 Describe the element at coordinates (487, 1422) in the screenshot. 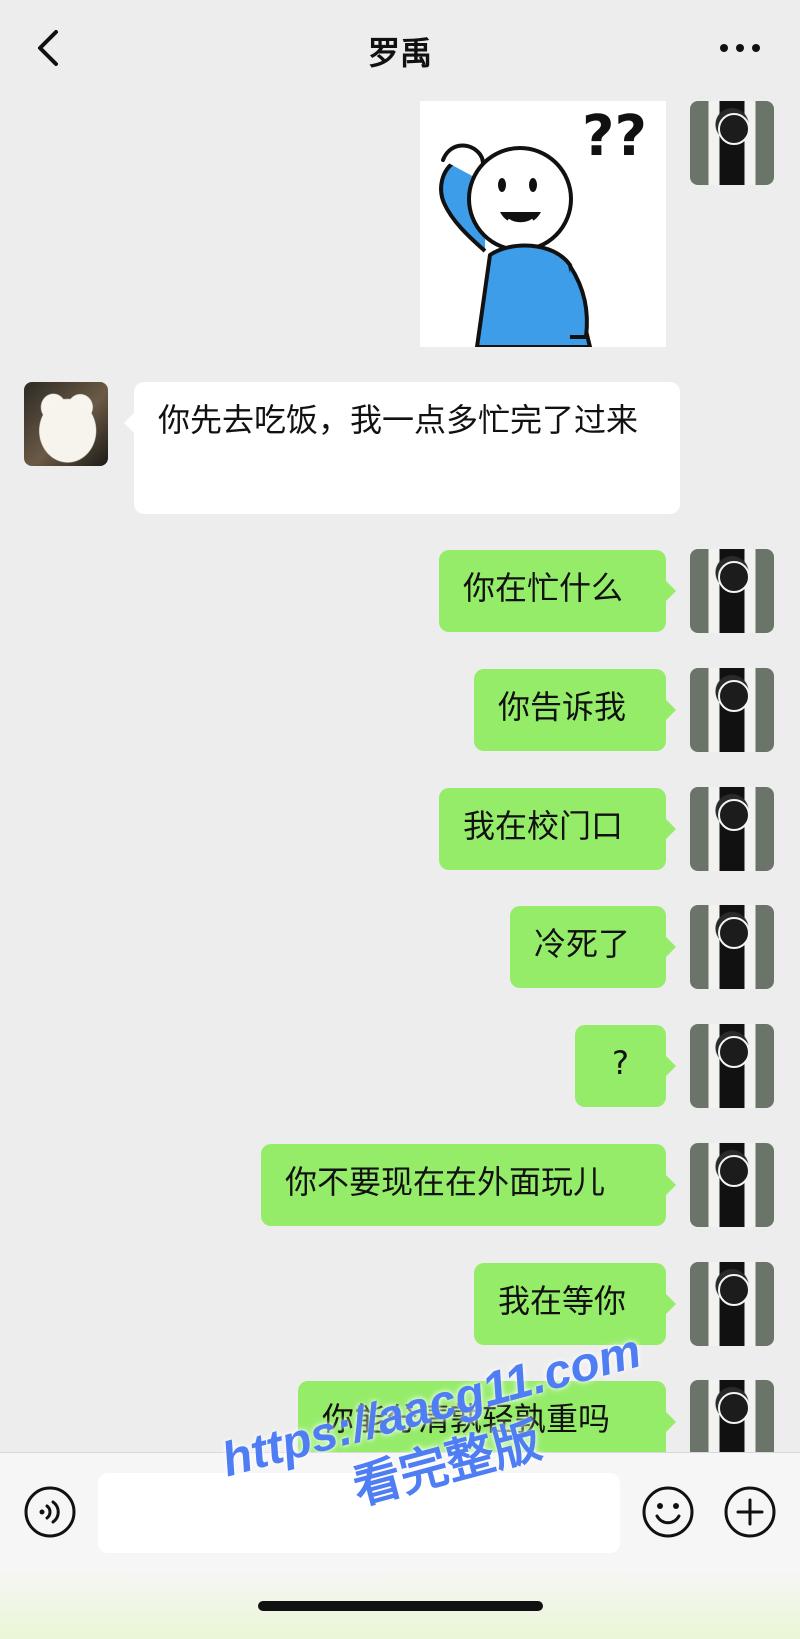

I see `outgoing-message: 你能分清孰轻孰重吗` at that location.